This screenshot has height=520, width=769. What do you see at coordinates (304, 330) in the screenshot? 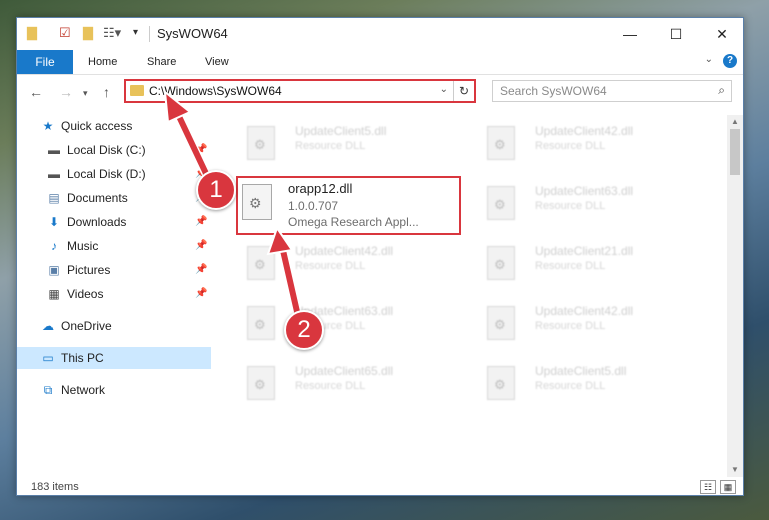
I see `step-2-callout: 2` at bounding box center [304, 330].